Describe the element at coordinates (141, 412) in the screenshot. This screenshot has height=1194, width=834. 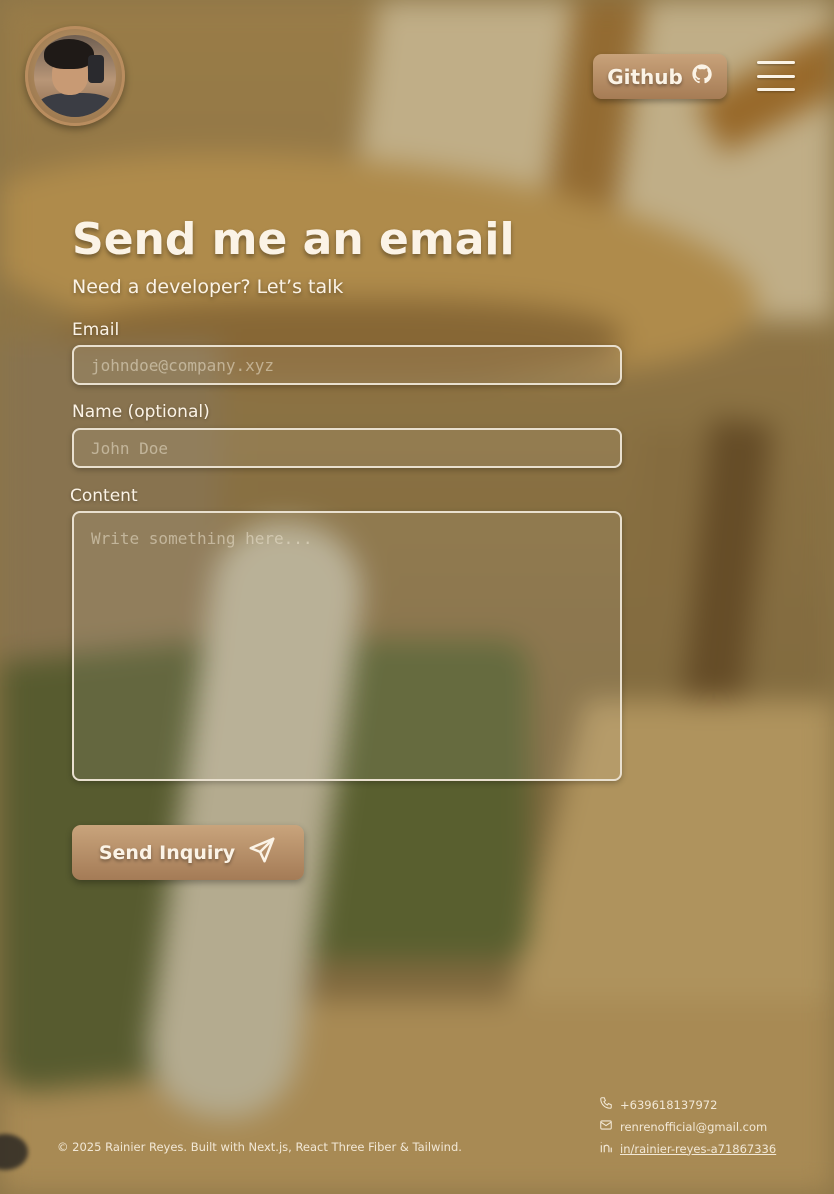
I see `name-label: Name (optional)` at that location.